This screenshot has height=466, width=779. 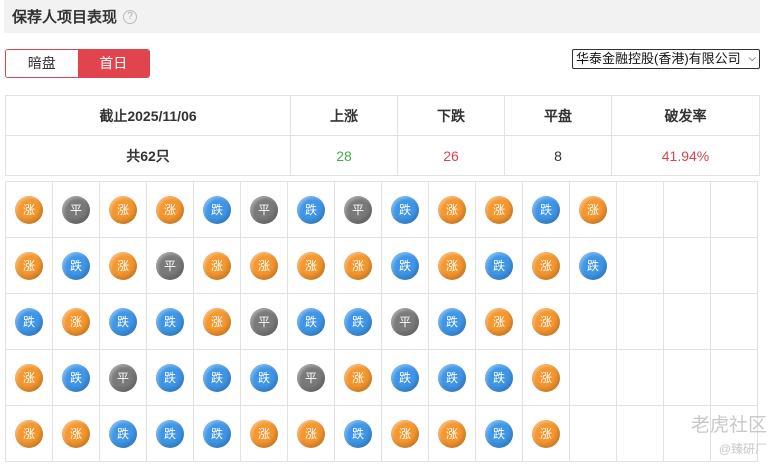 What do you see at coordinates (658, 58) in the screenshot?
I see `sponsor-select-value: 华泰金融控股(香港)有限公司` at bounding box center [658, 58].